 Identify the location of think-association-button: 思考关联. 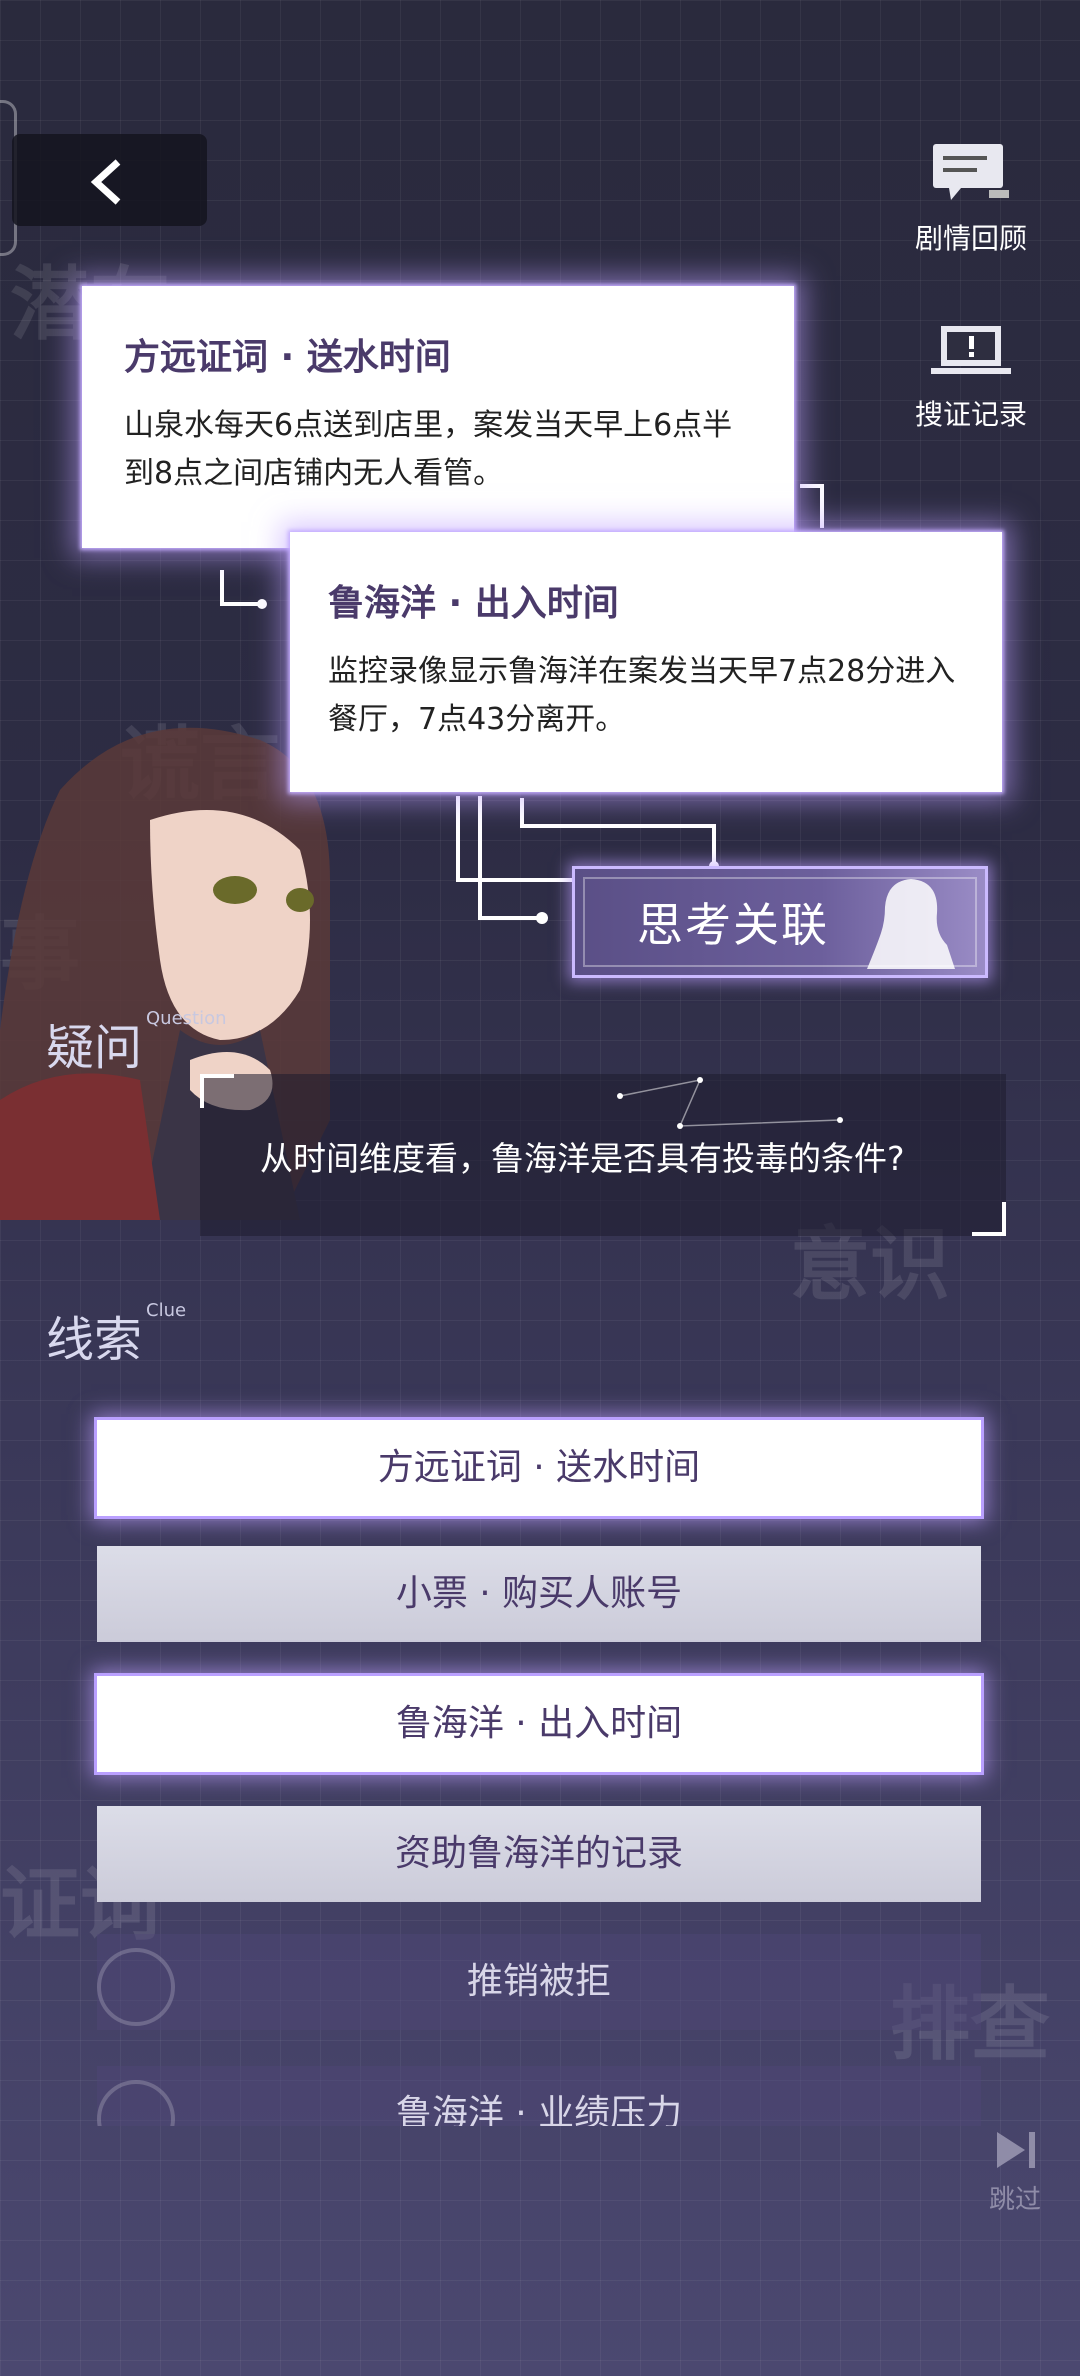
(780, 922).